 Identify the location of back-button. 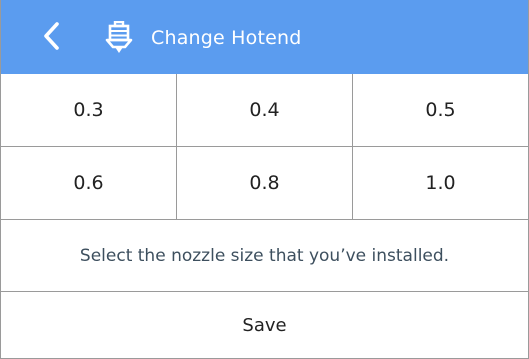
(51, 36).